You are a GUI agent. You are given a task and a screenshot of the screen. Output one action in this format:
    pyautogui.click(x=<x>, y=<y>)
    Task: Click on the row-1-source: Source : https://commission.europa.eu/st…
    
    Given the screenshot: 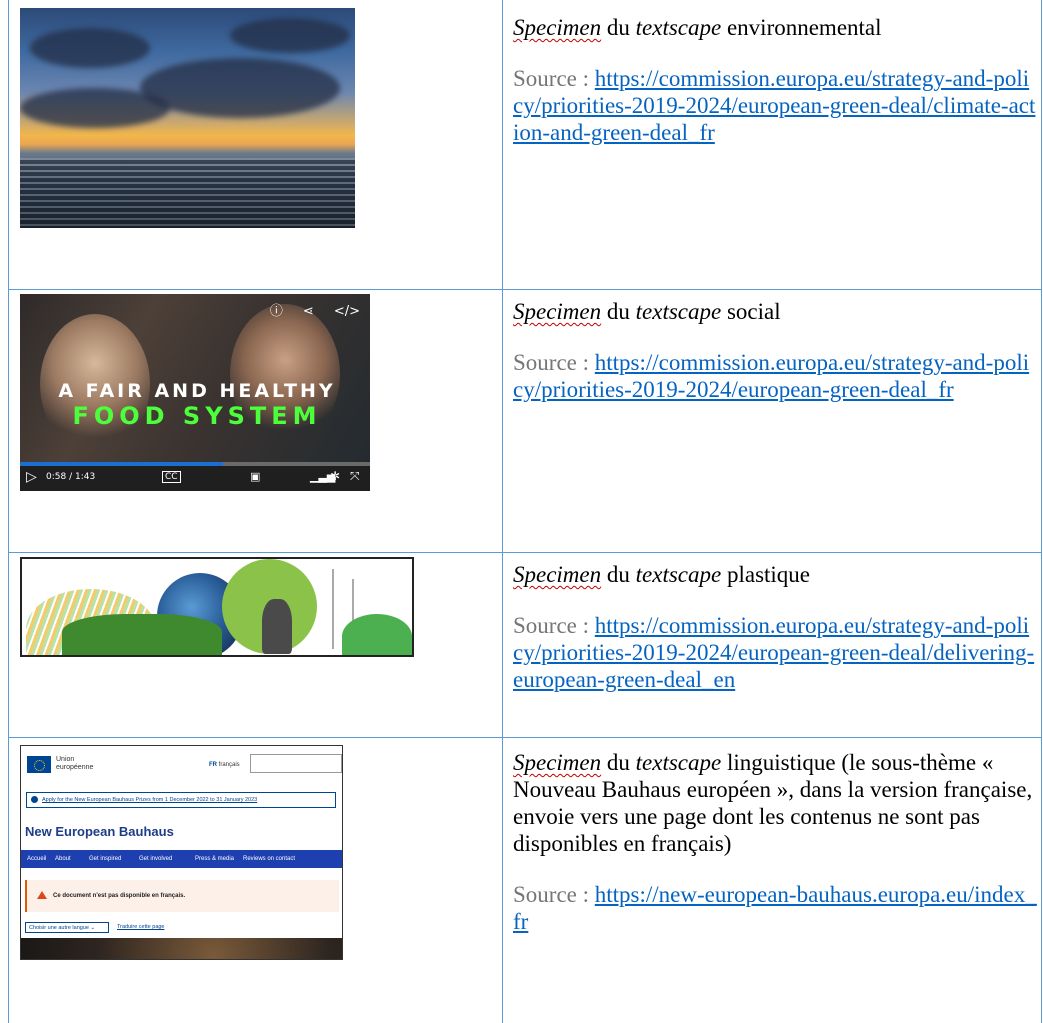 What is the action you would take?
    pyautogui.click(x=774, y=105)
    